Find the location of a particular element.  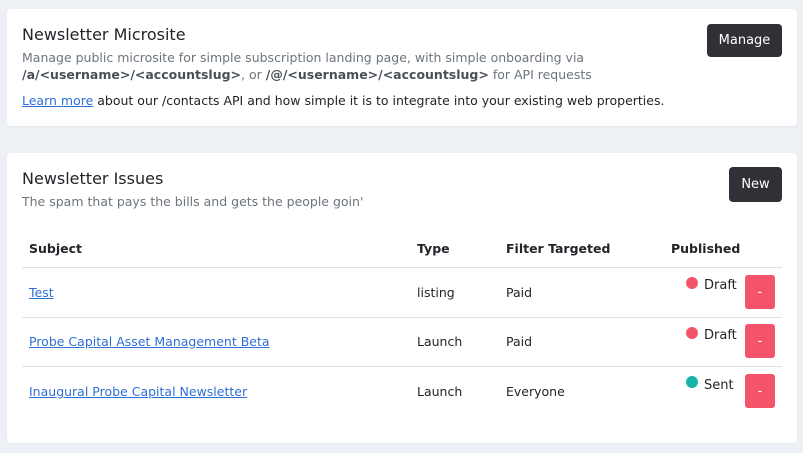

microsite-path-b: /@/<username>/<accountslug> is located at coordinates (377, 74).